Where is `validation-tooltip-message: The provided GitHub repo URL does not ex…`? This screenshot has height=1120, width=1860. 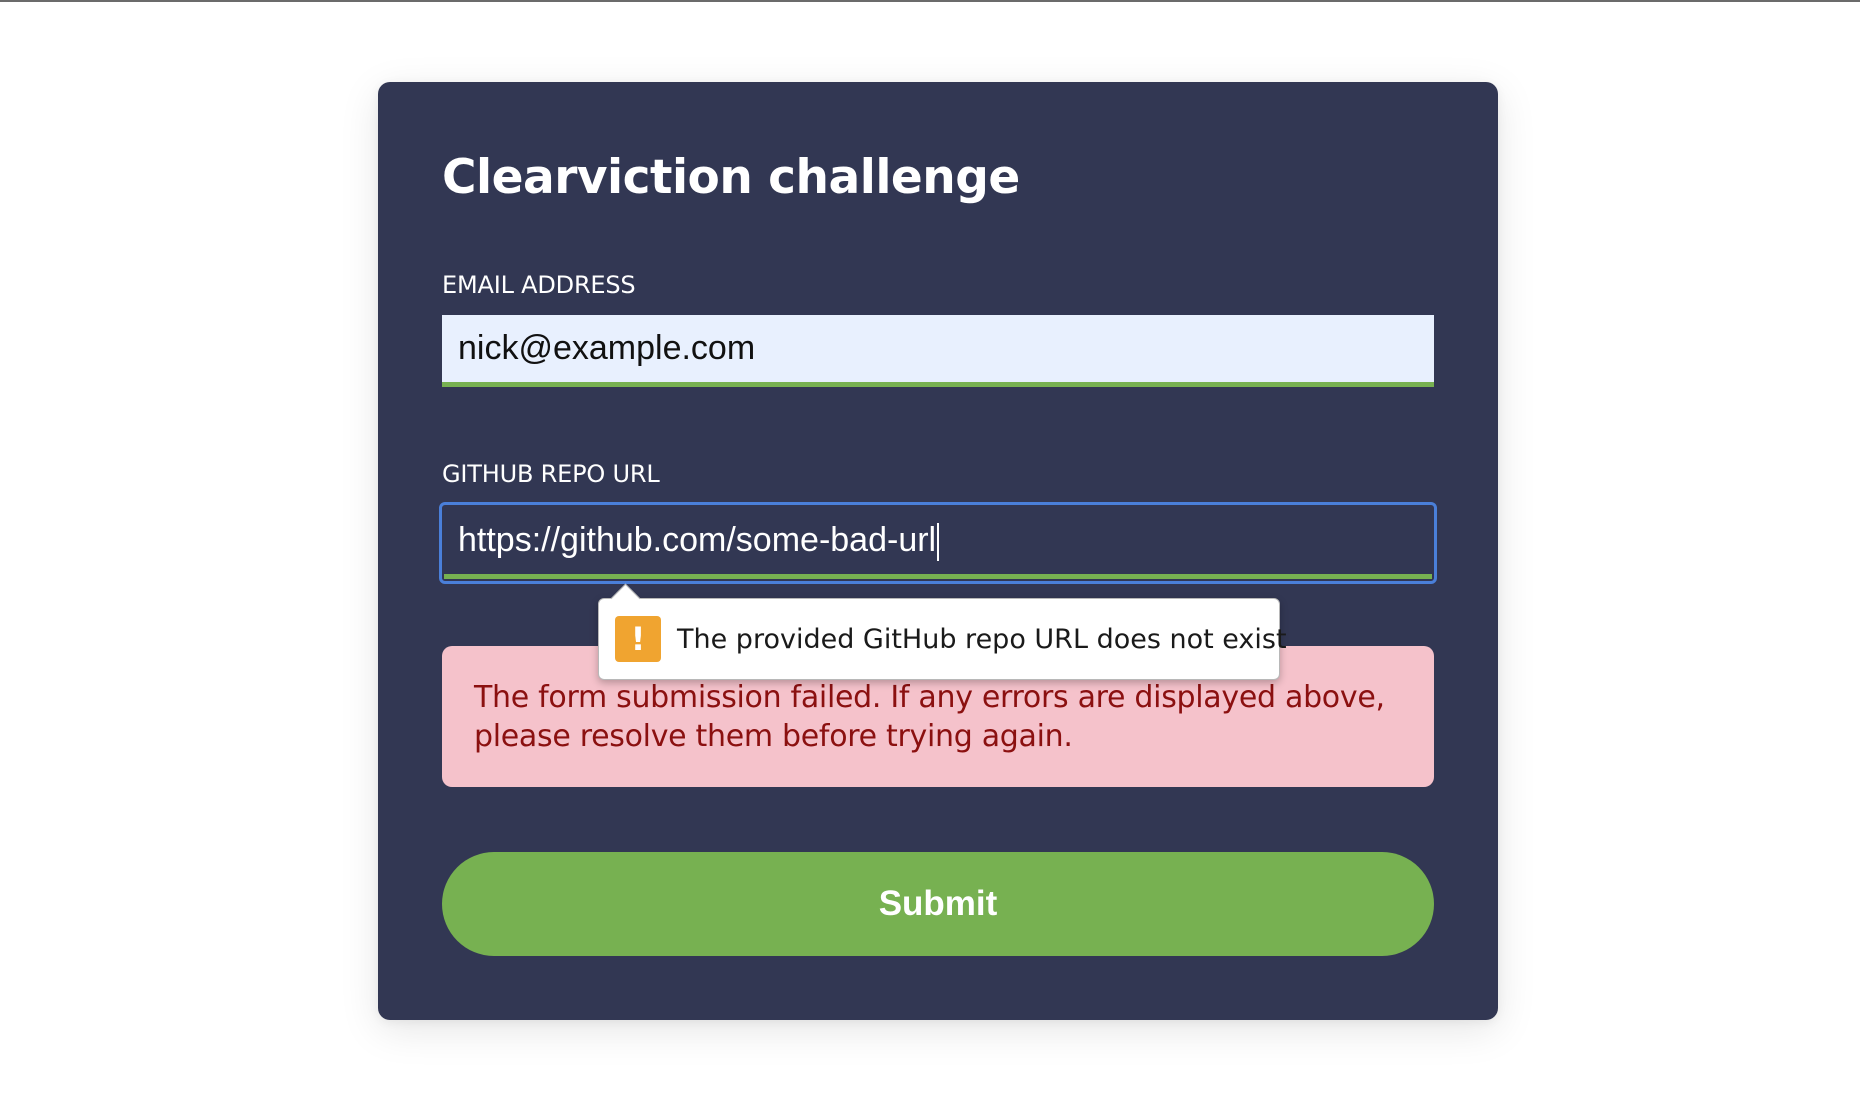
validation-tooltip-message: The provided GitHub repo URL does not ex… is located at coordinates (982, 639).